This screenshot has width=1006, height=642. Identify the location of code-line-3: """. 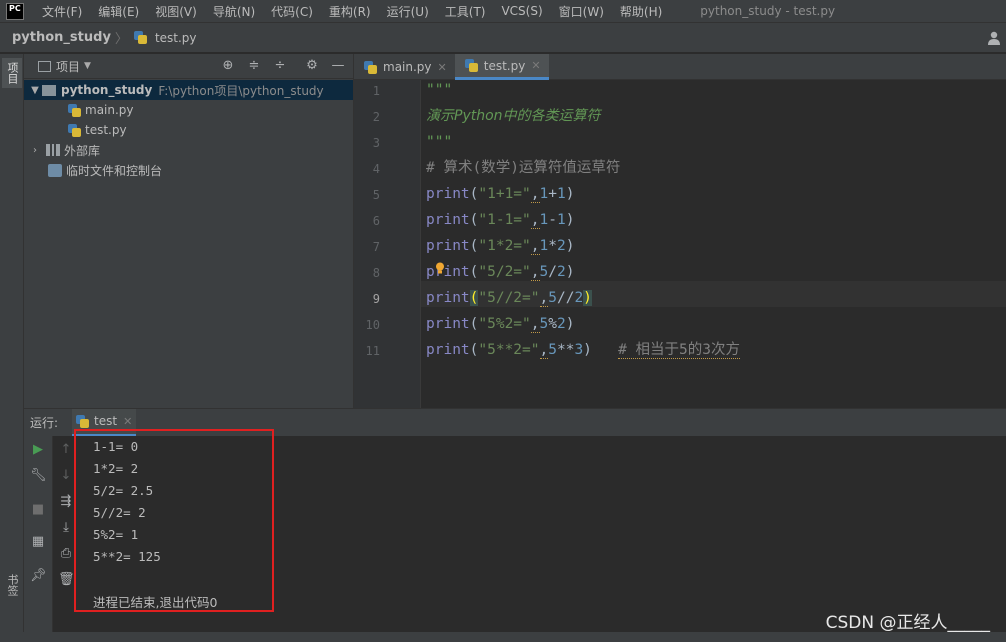
(439, 142).